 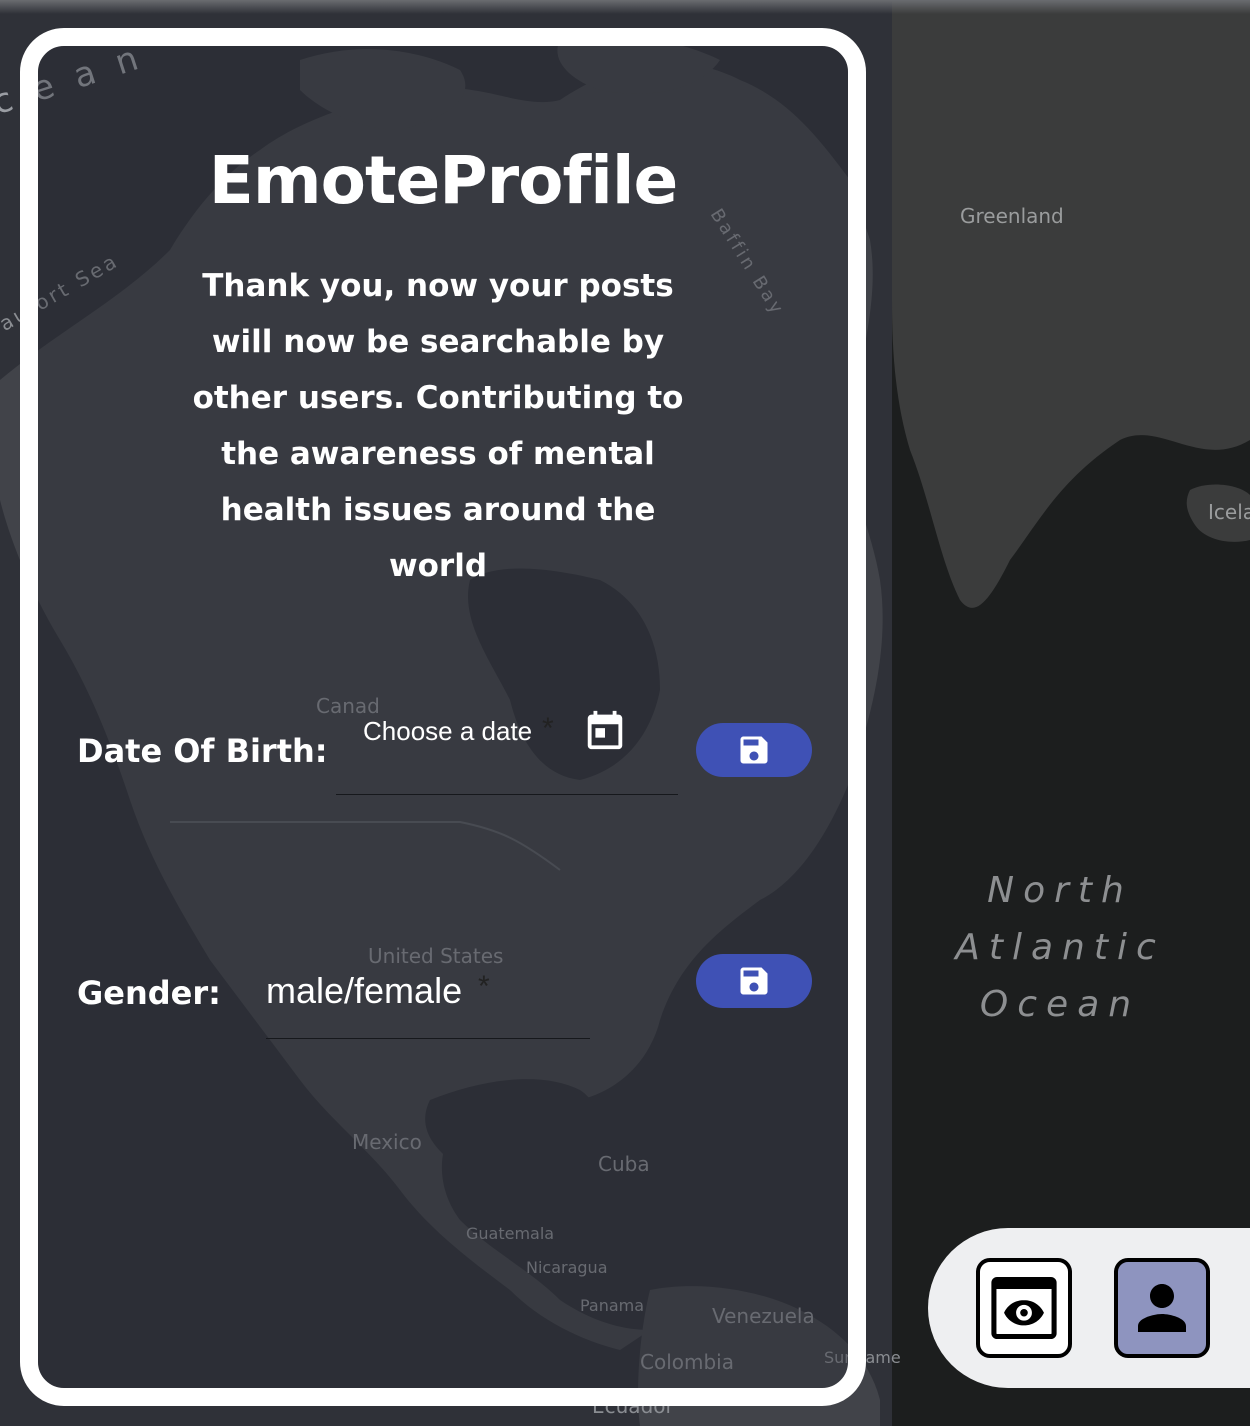 I want to click on top-shadow, so click(x=625, y=7).